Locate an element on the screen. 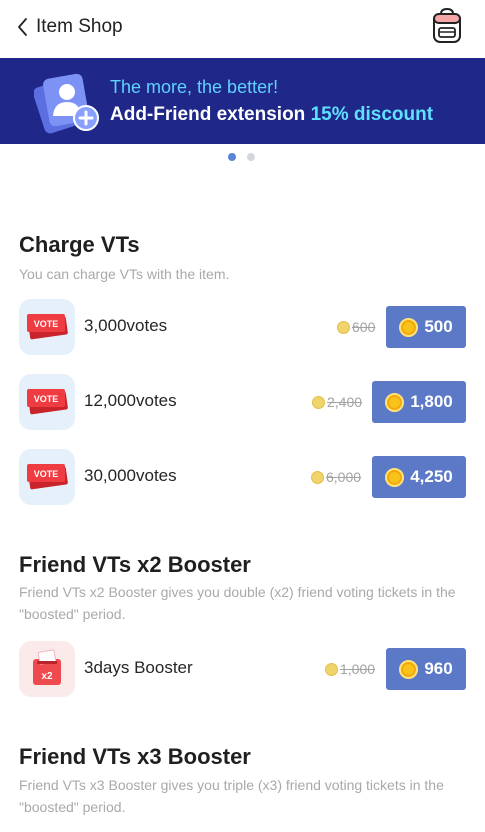 The image size is (485, 832). buy-button: 500 is located at coordinates (426, 327).